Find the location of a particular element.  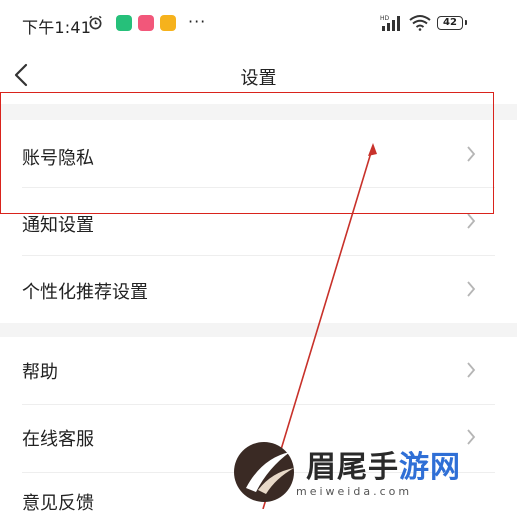

status-bar: 下午1:41 ··· HD 42 is located at coordinates (258, 23).